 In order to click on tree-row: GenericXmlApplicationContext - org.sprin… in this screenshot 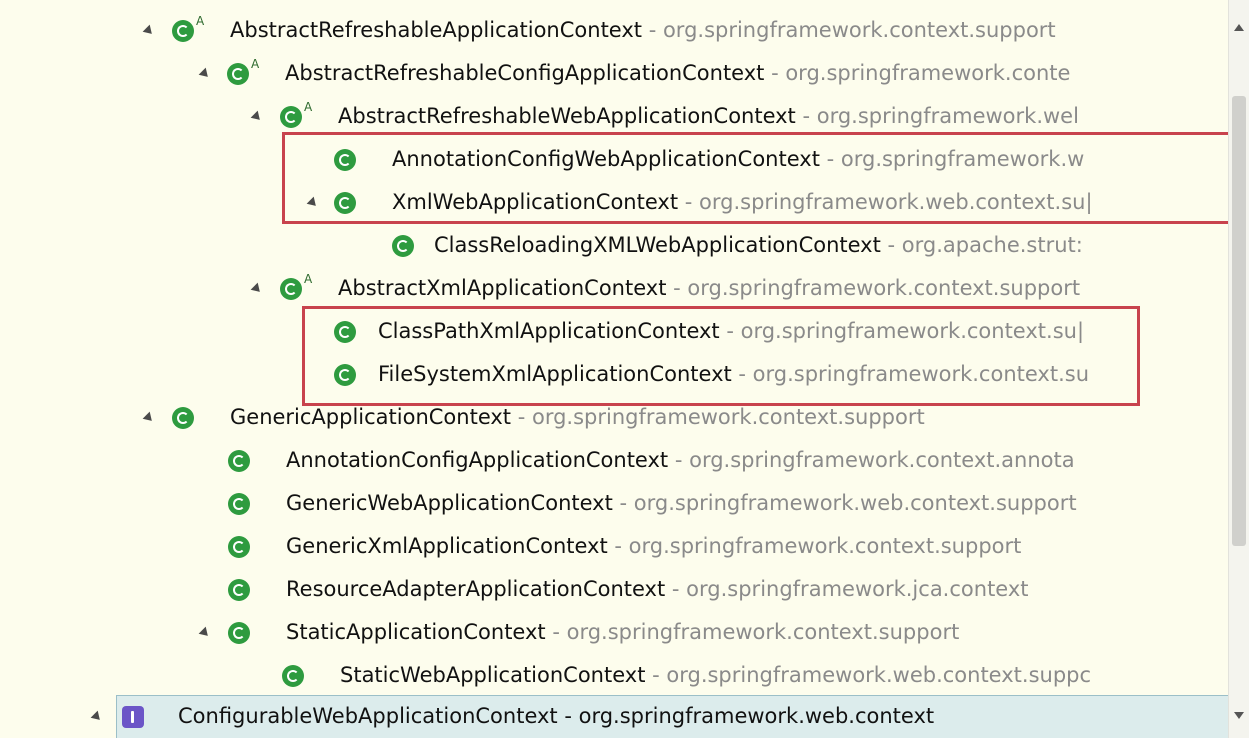, I will do `click(614, 547)`.